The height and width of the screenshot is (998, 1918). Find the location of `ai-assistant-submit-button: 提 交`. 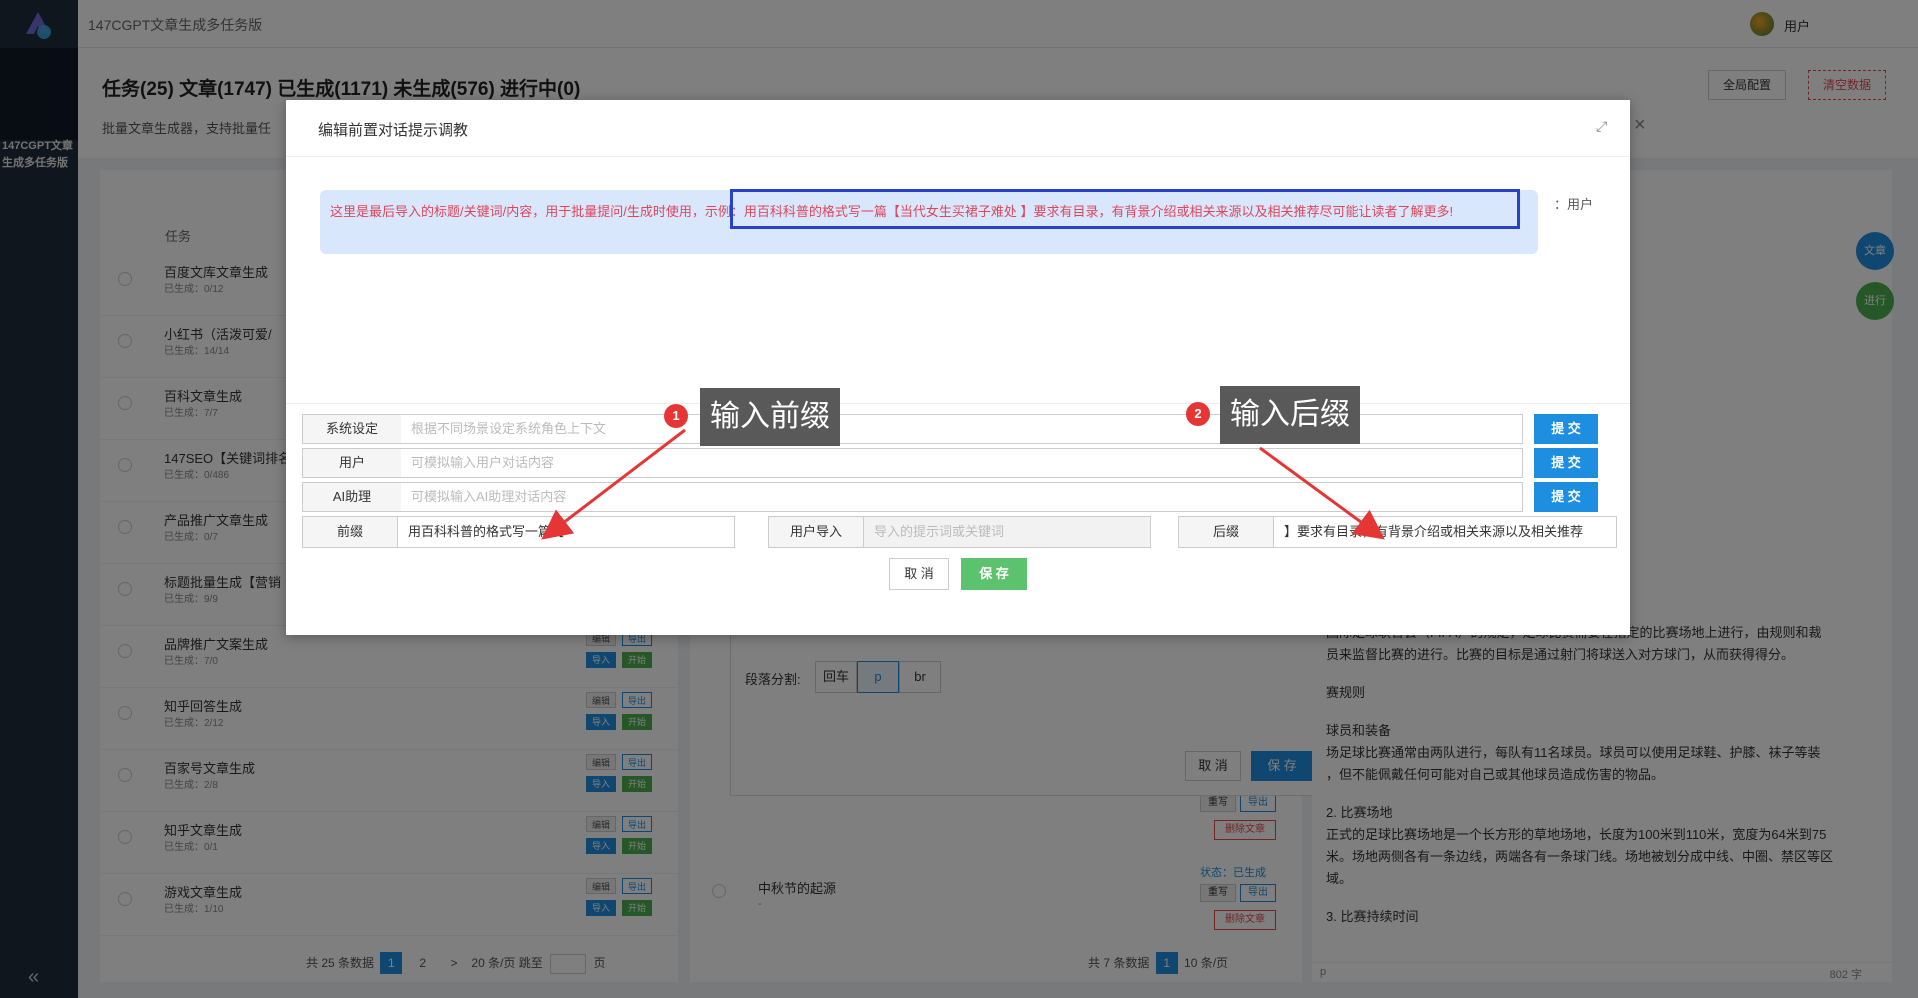

ai-assistant-submit-button: 提 交 is located at coordinates (1566, 497).